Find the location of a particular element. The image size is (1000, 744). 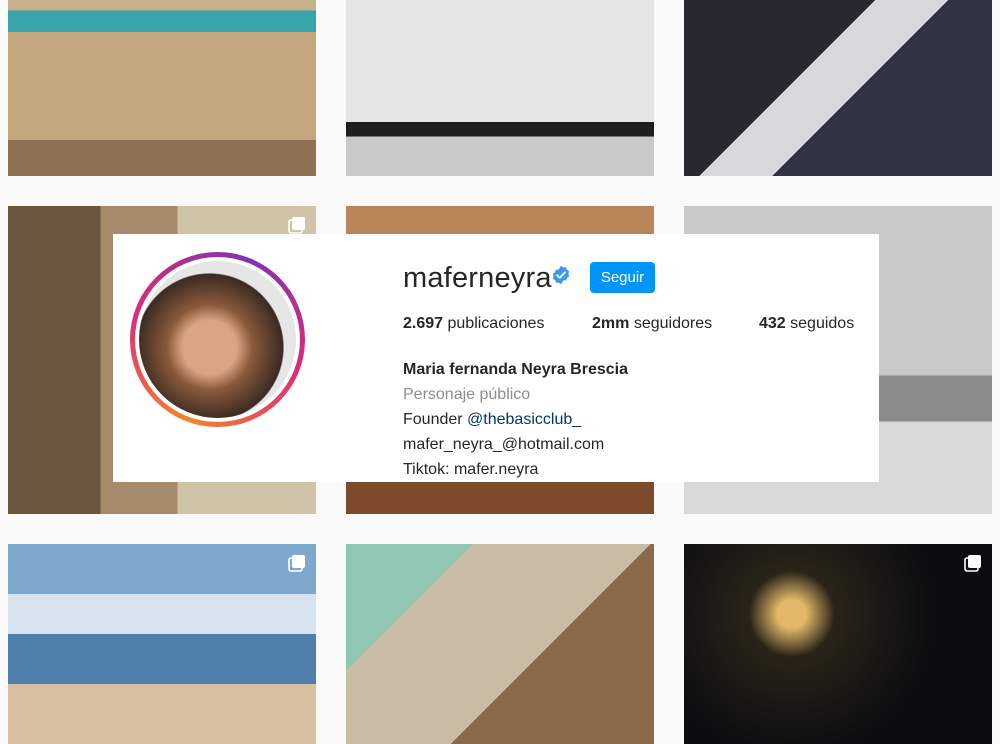

bio-founder-text: Founder is located at coordinates (433, 419).